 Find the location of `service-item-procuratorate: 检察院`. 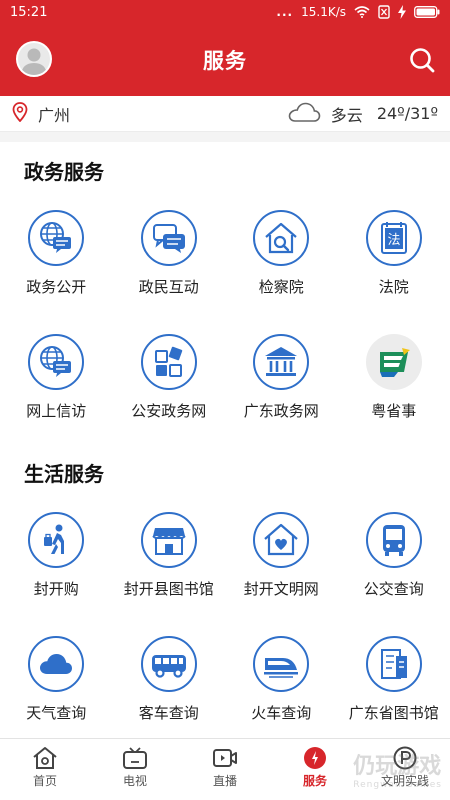

service-item-procuratorate: 检察院 is located at coordinates (281, 264).